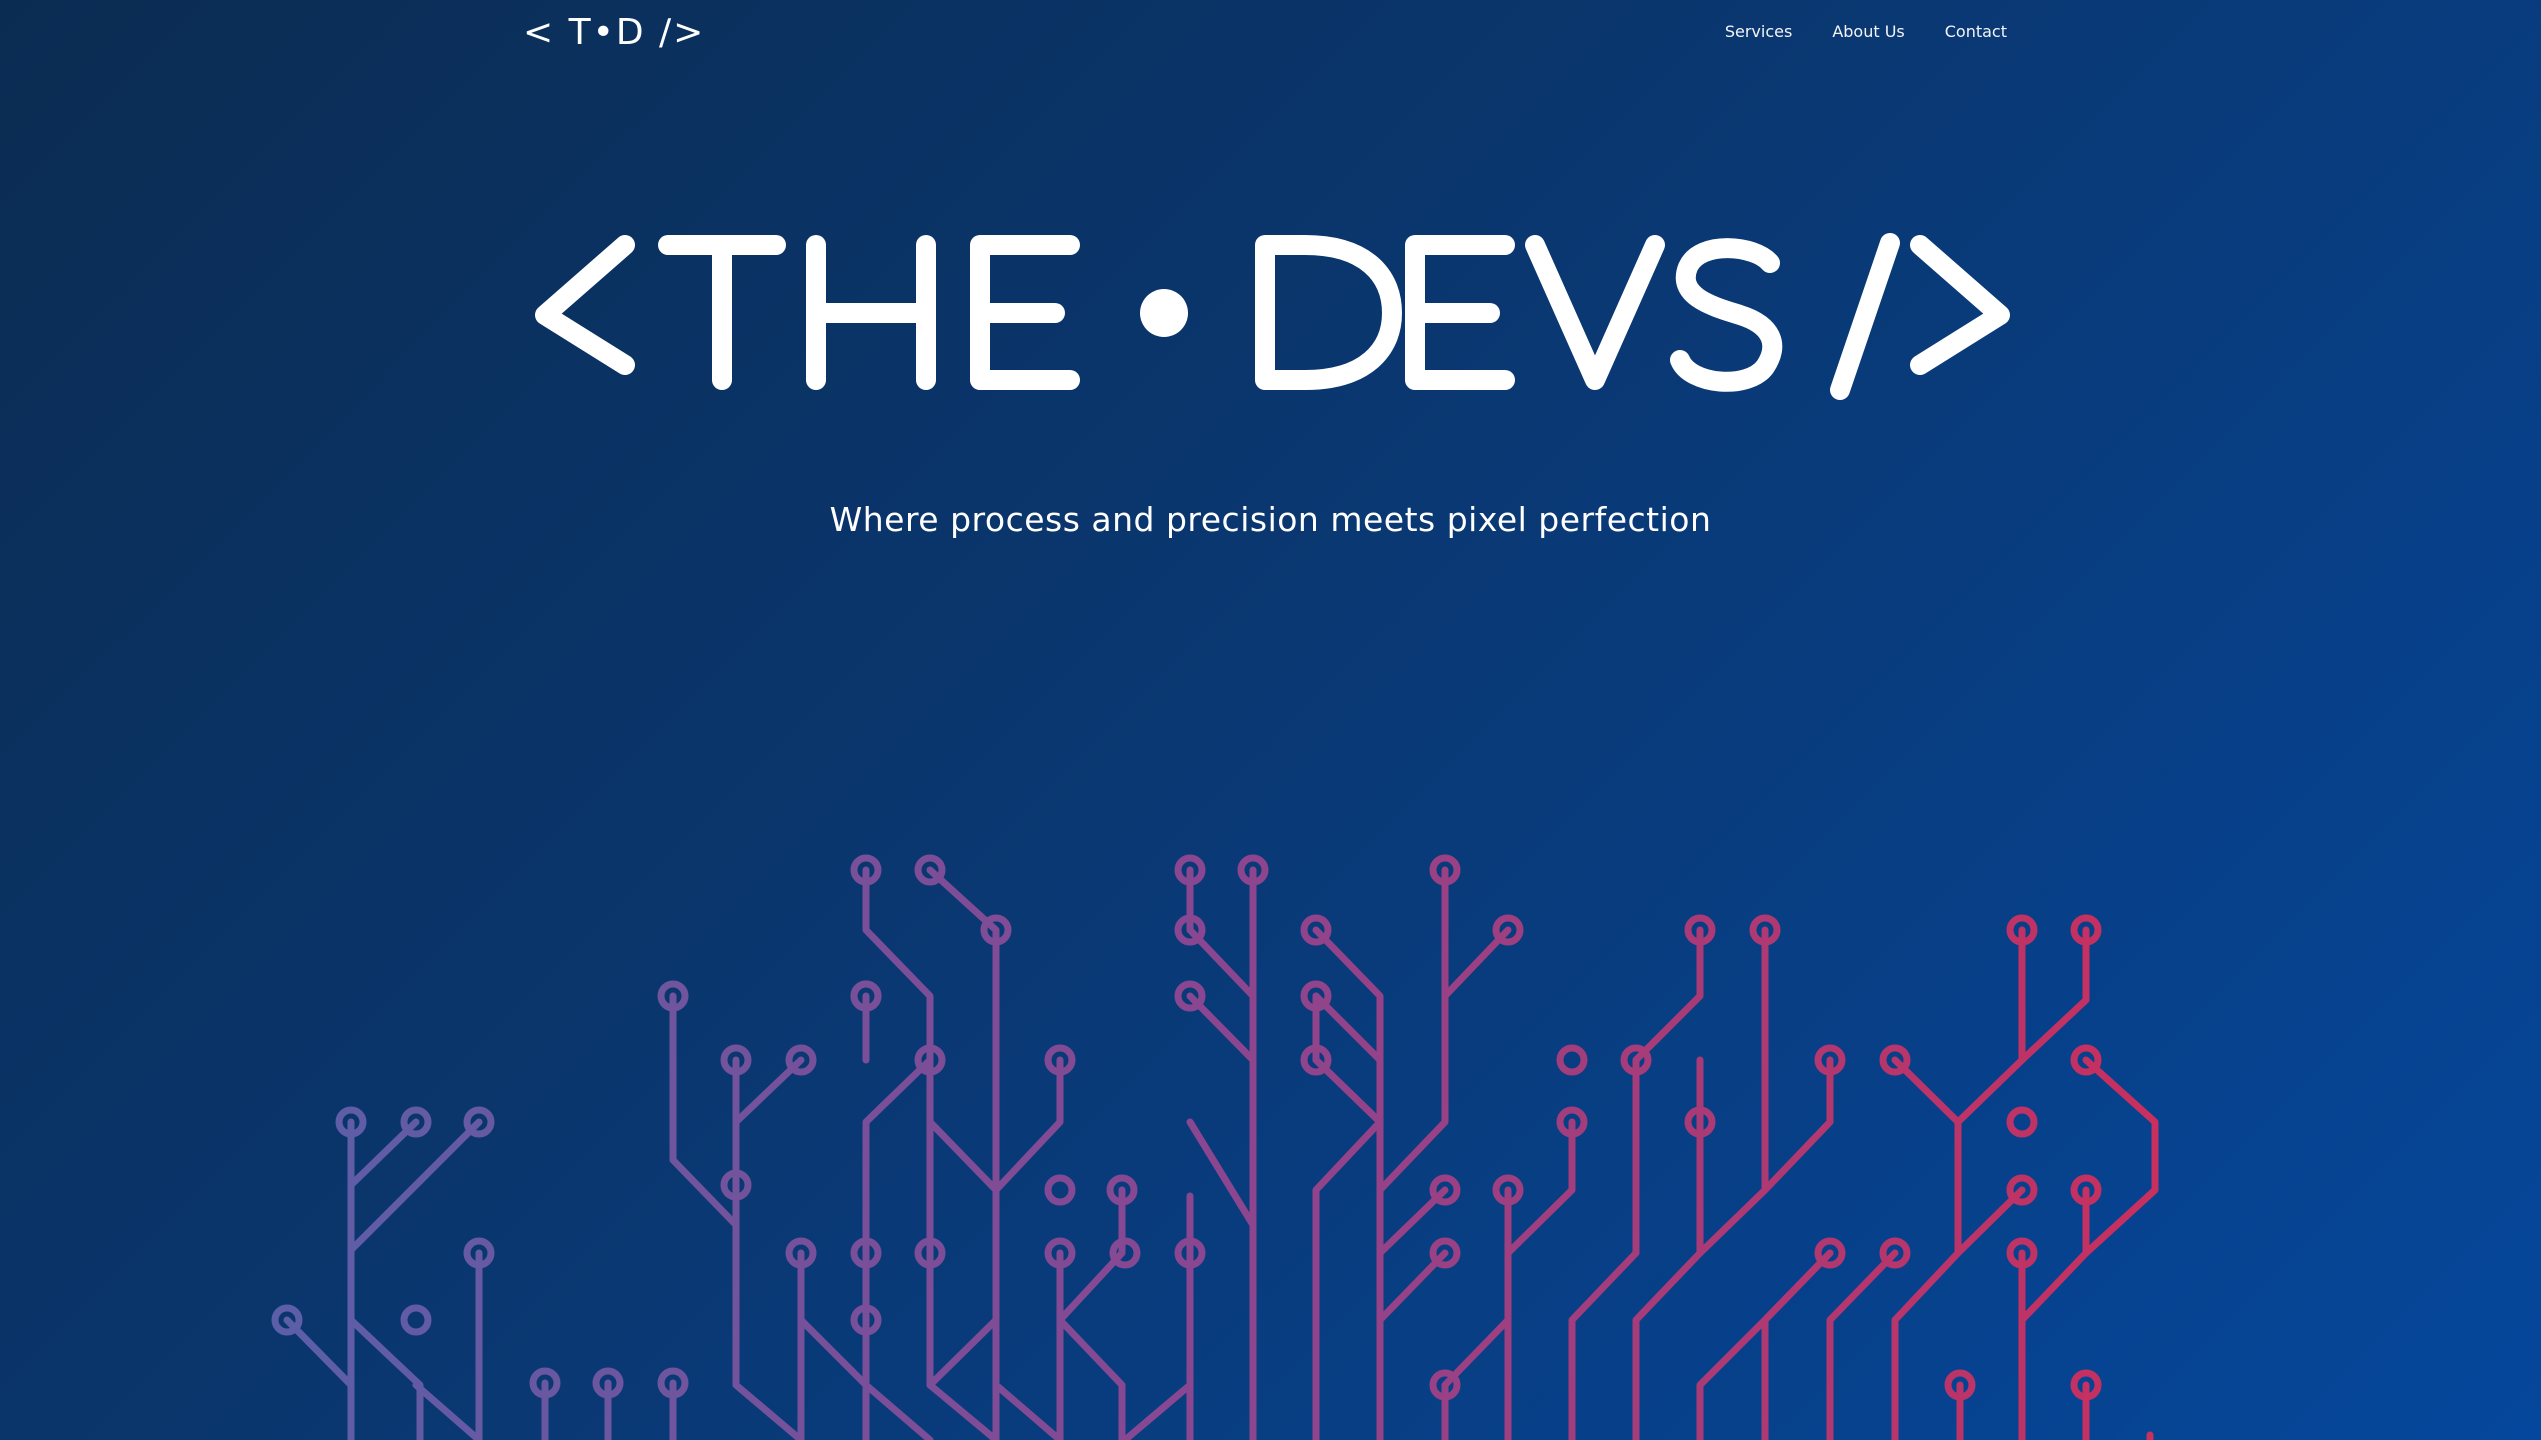  I want to click on nav-services: Services, so click(1758, 31).